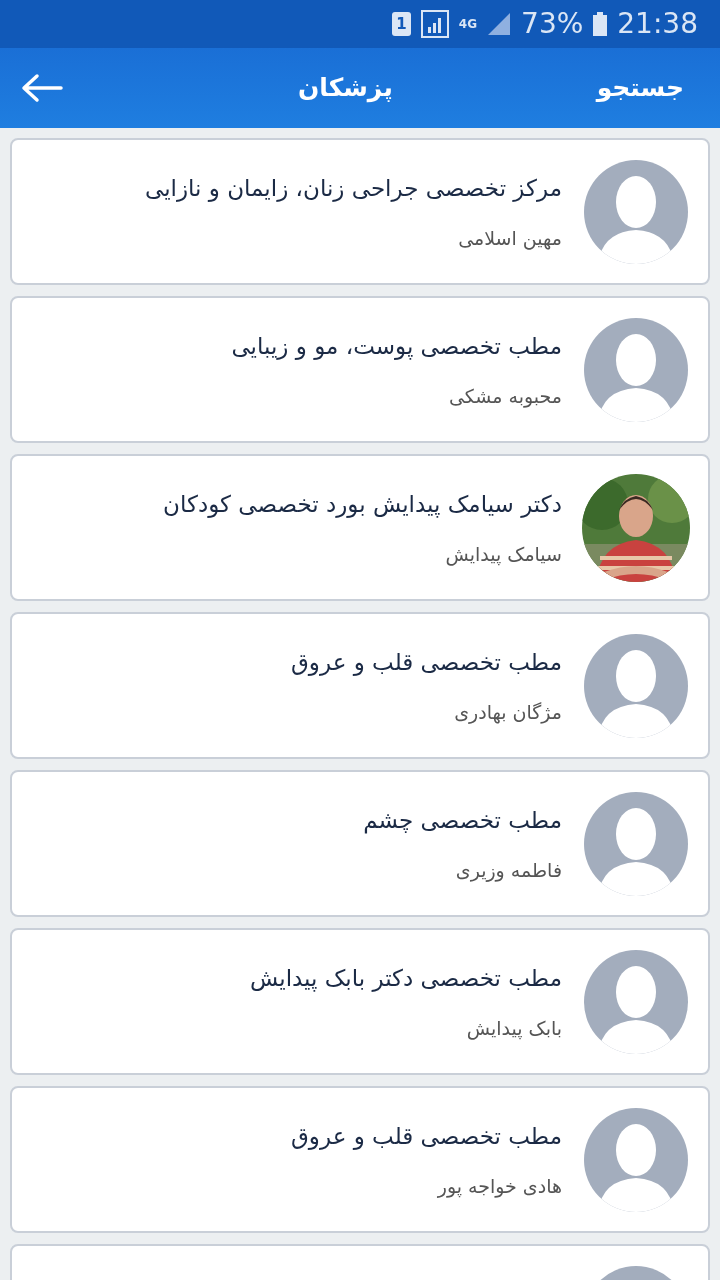 The width and height of the screenshot is (720, 1280). What do you see at coordinates (360, 211) in the screenshot?
I see `doctor-card: مرکز تخصصی جراحی زنان، زایمان و نازایی مهین اسلامی` at bounding box center [360, 211].